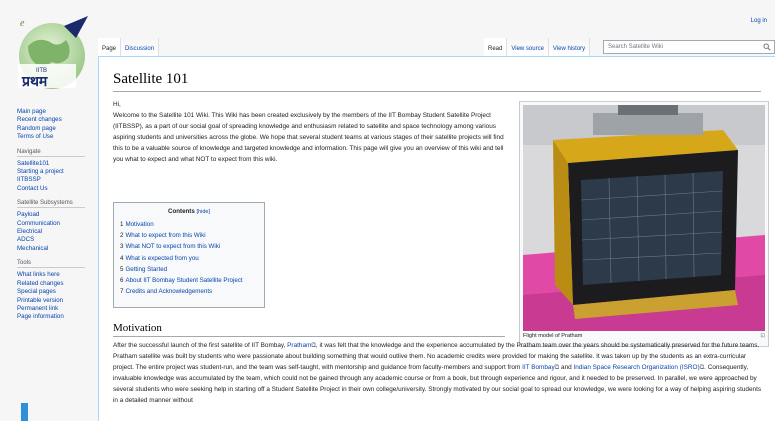  I want to click on globe-logo-icon: e IITB प्रथम, so click(53, 53).